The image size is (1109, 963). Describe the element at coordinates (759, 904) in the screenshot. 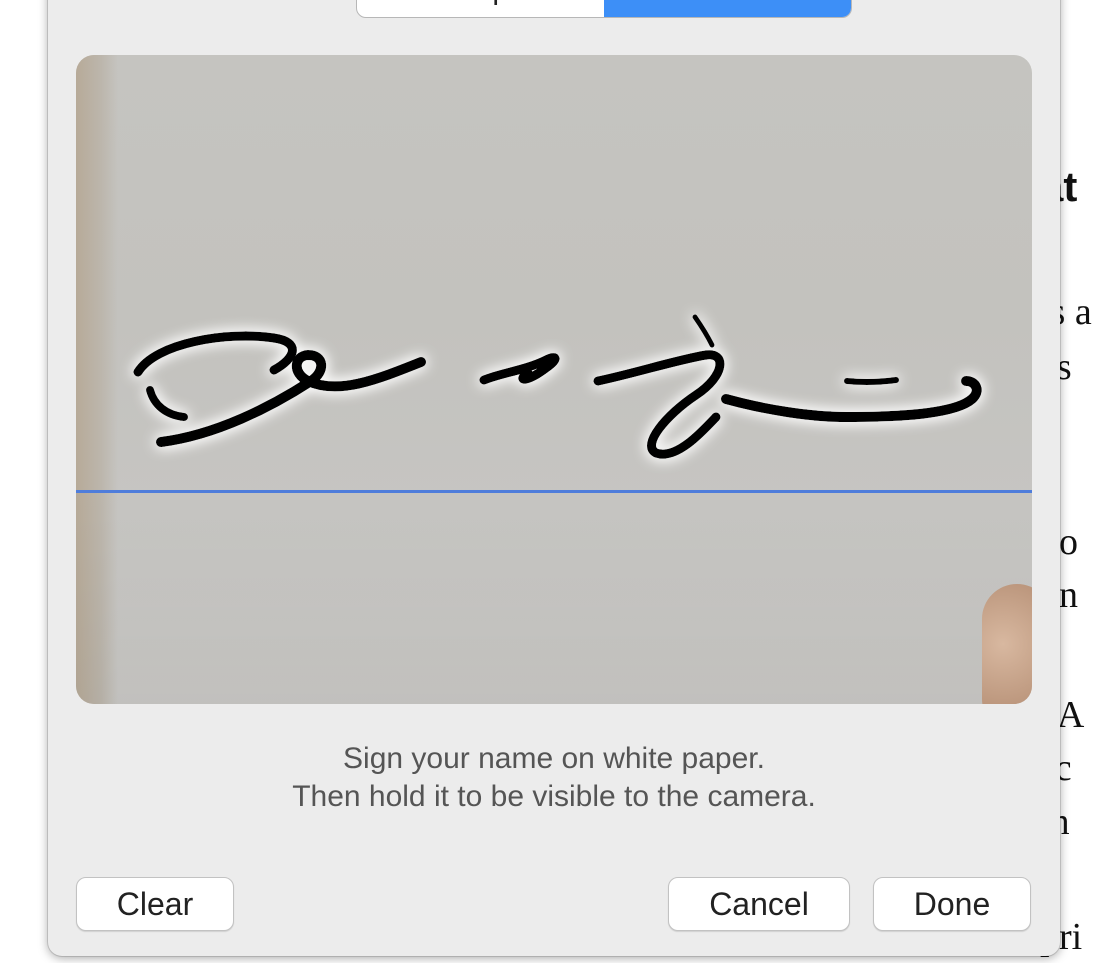

I see `cancel-button: Cancel` at that location.